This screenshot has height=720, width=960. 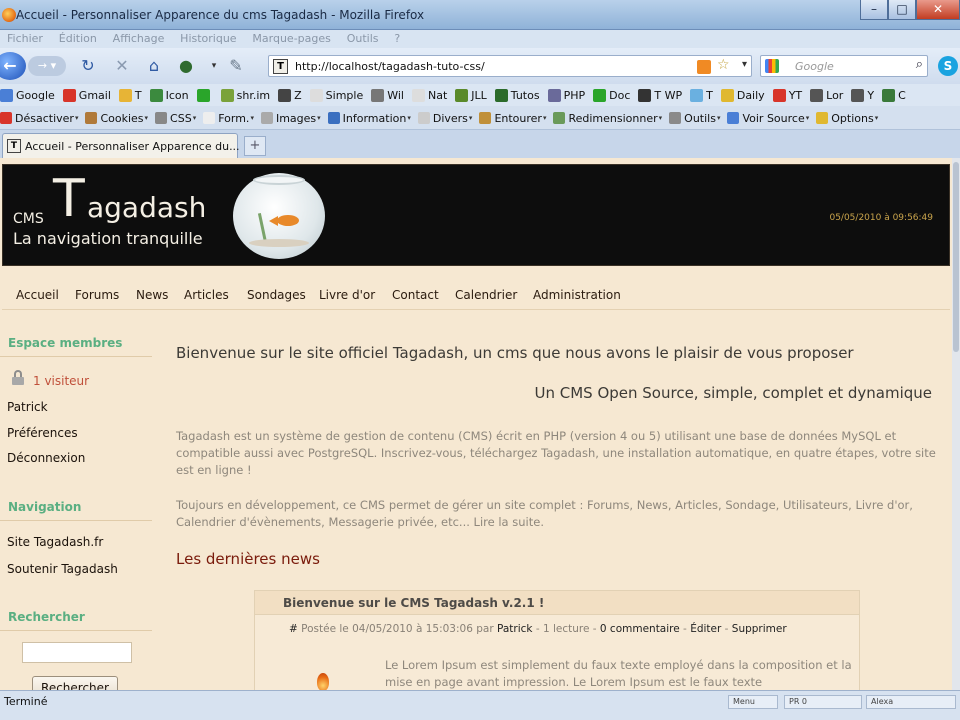 What do you see at coordinates (13, 66) in the screenshot?
I see `back-button: ←` at bounding box center [13, 66].